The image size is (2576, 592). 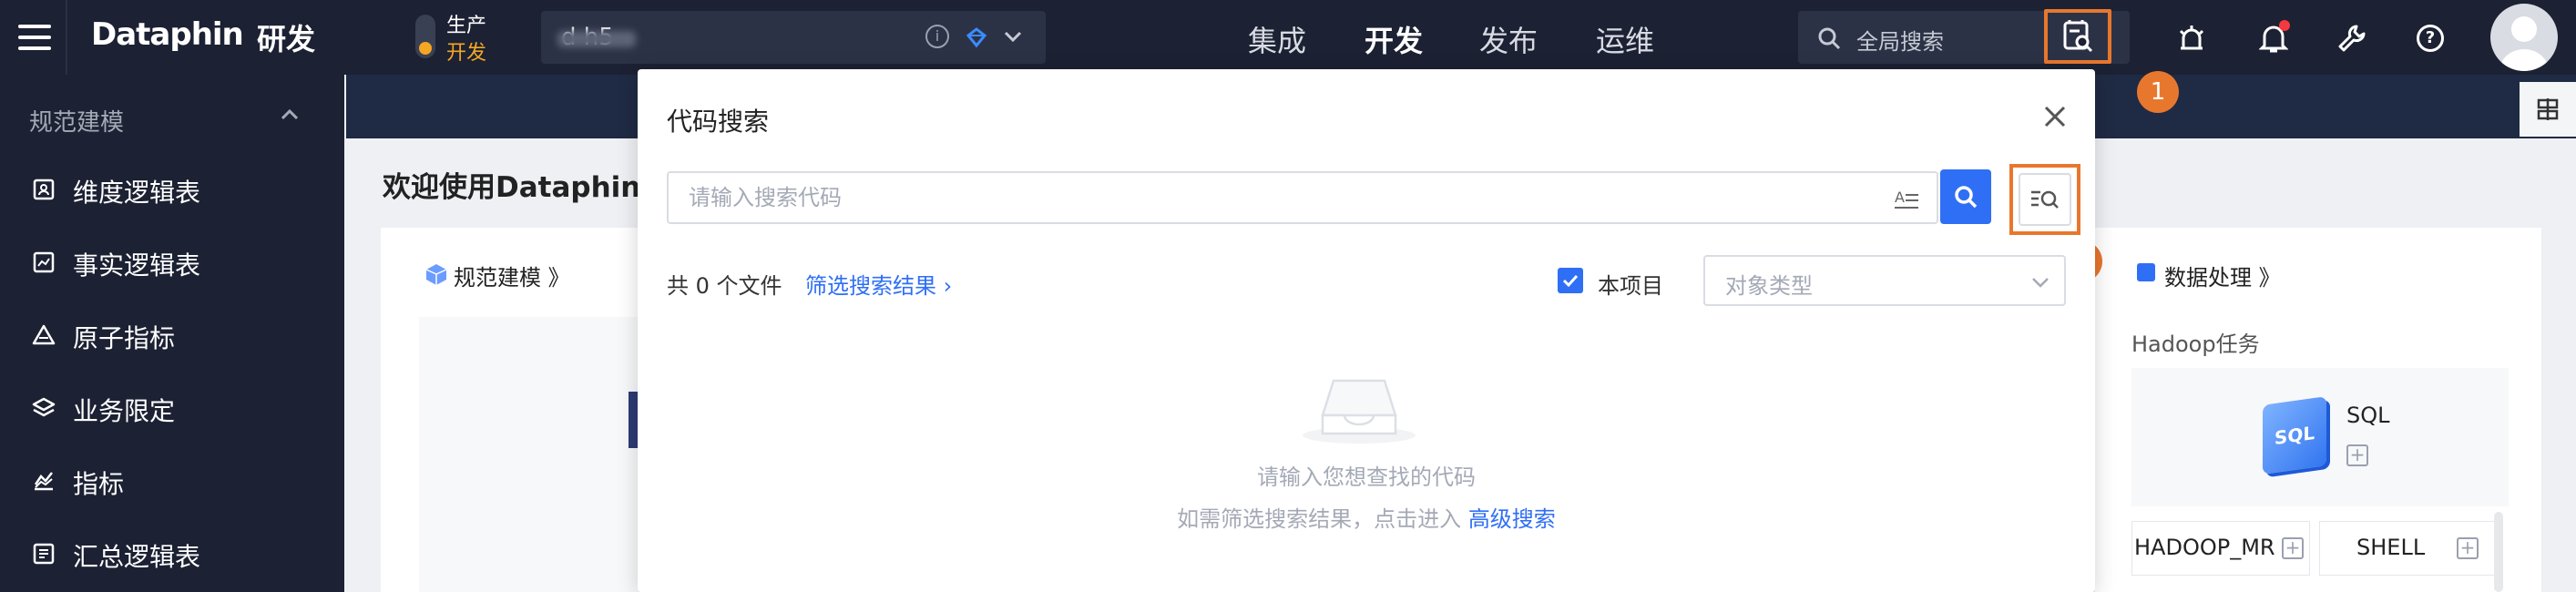 What do you see at coordinates (2294, 435) in the screenshot?
I see `sql-icon: SQL` at bounding box center [2294, 435].